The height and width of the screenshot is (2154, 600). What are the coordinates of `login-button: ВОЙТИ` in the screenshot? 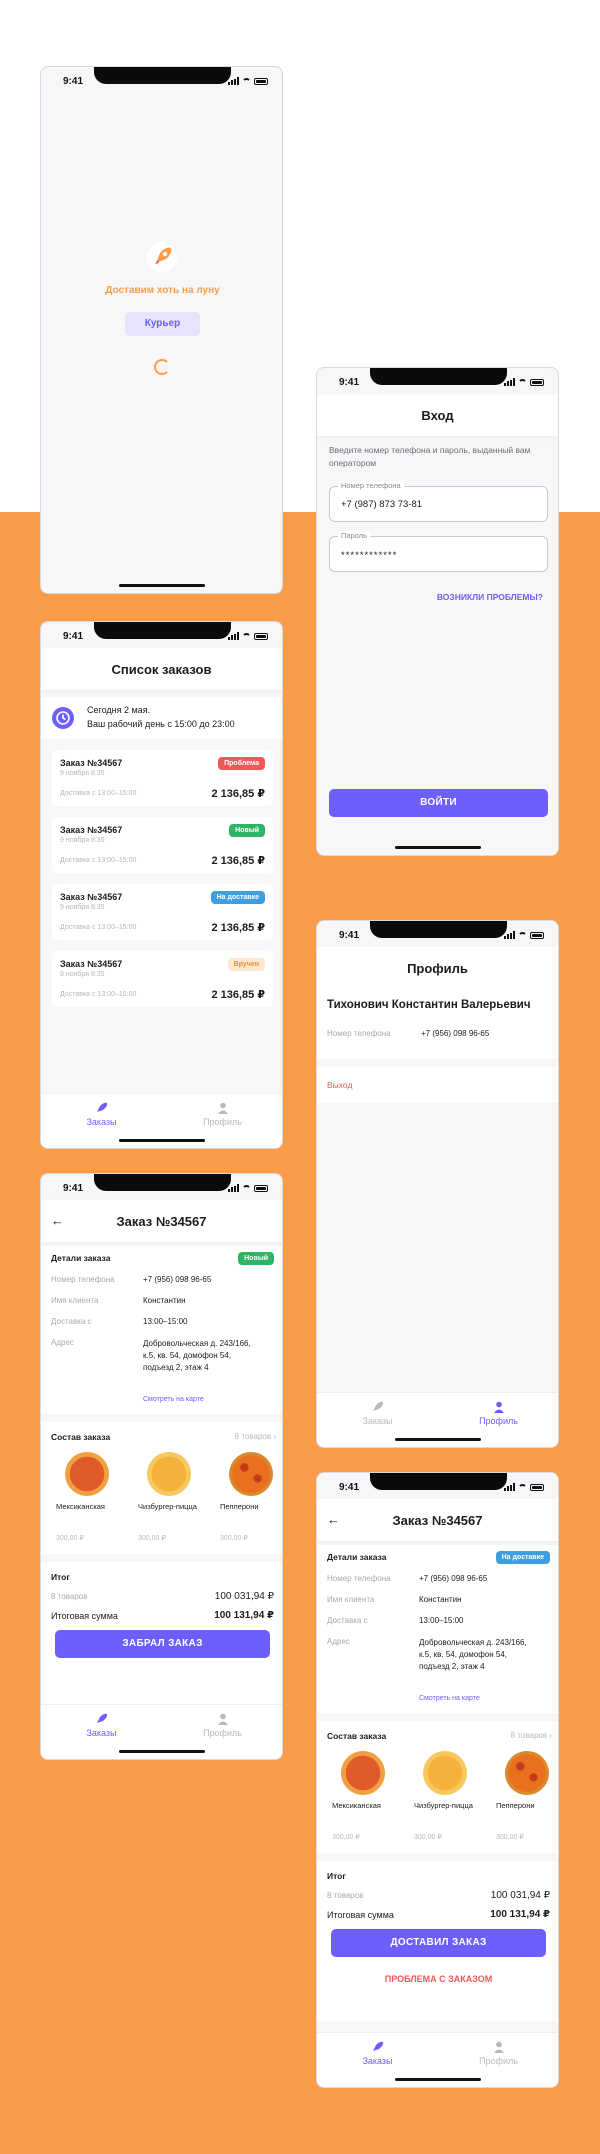 It's located at (438, 803).